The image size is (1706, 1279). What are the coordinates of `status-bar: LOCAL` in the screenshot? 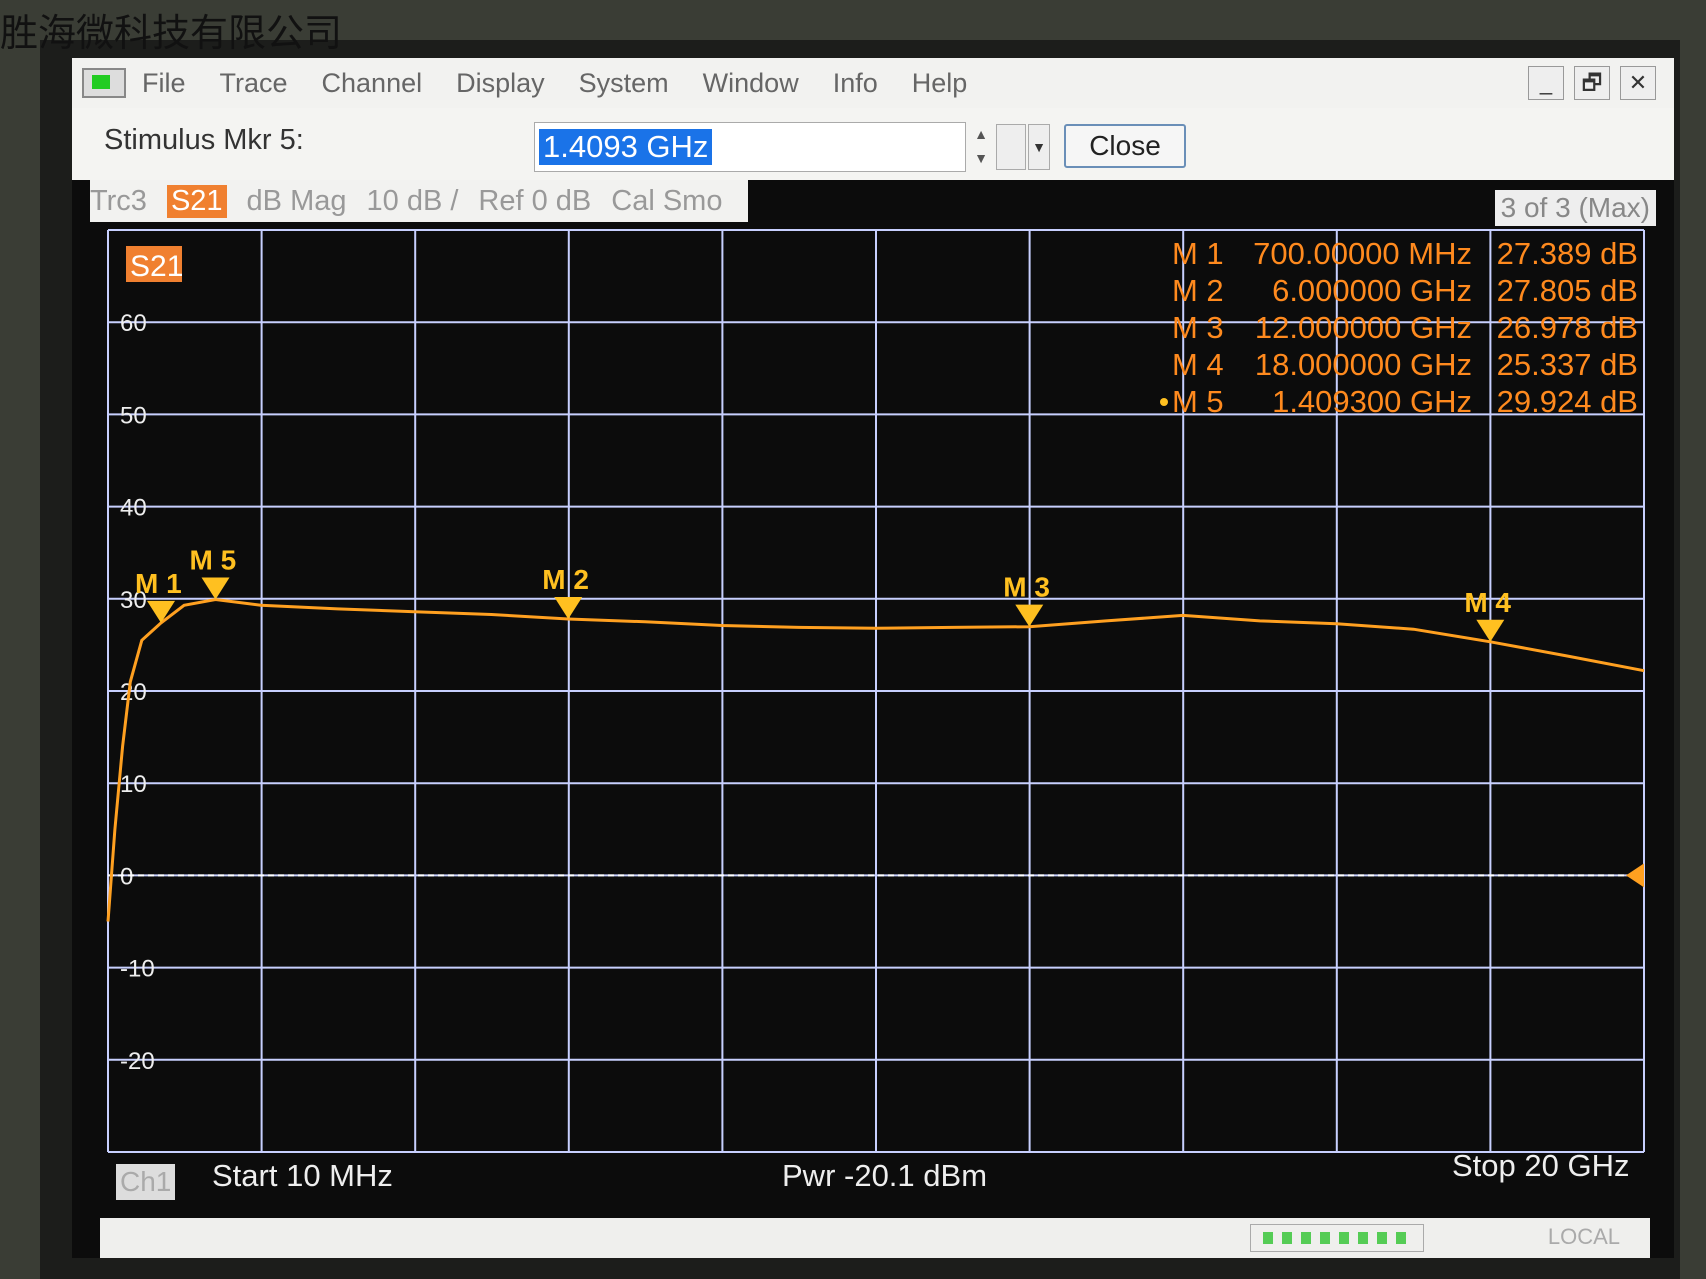 It's located at (875, 1238).